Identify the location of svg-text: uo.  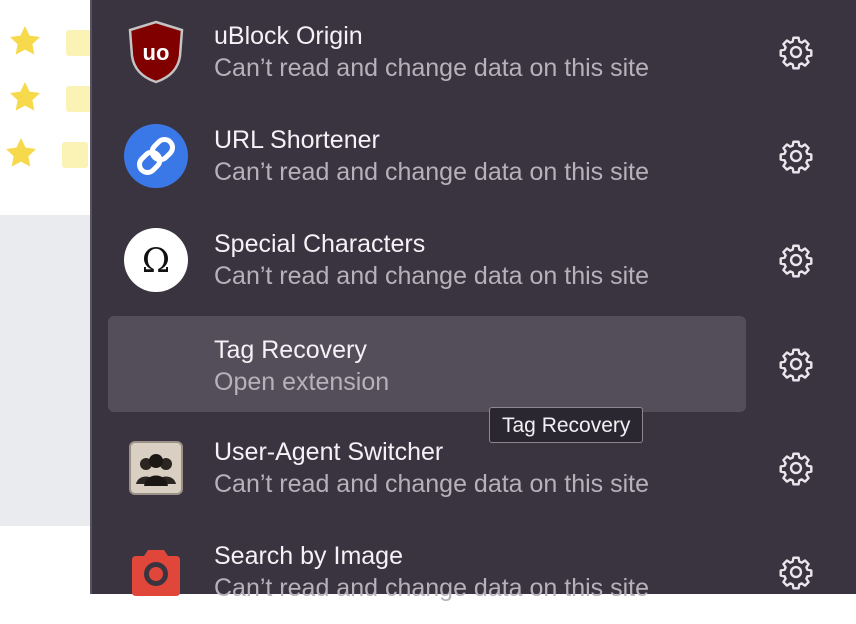
(156, 52).